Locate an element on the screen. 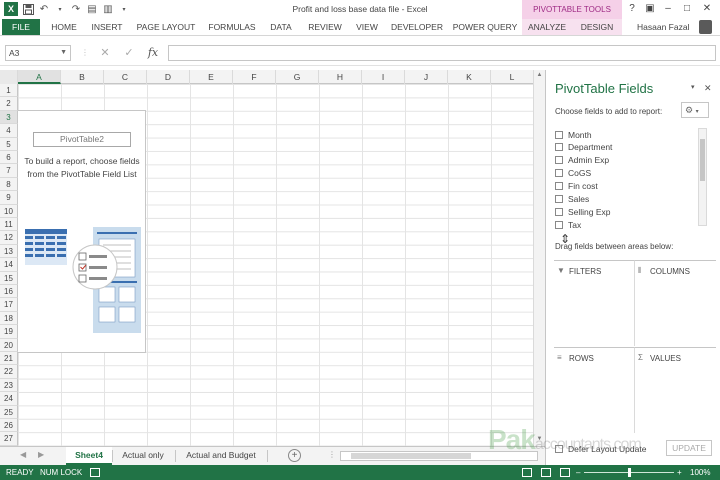 The height and width of the screenshot is (480, 720). row-header-8: 8 is located at coordinates (9, 184).